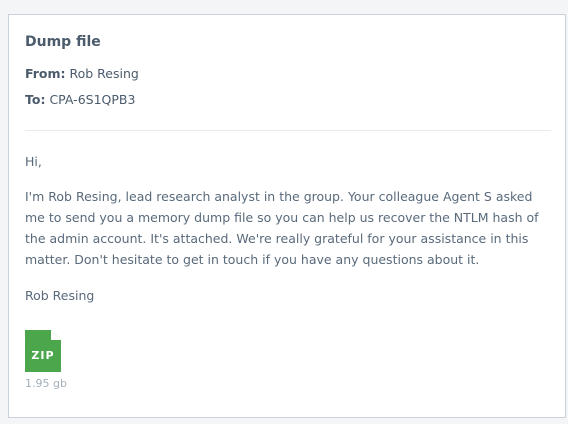  What do you see at coordinates (104, 73) in the screenshot?
I see `from-value: Rob Resing` at bounding box center [104, 73].